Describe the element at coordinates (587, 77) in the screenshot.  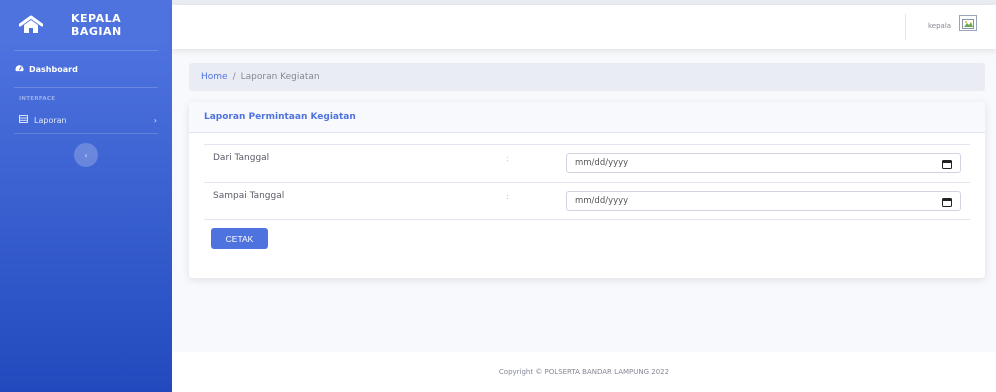
I see `breadcrumb: Home / Laporan Kegiatan` at that location.